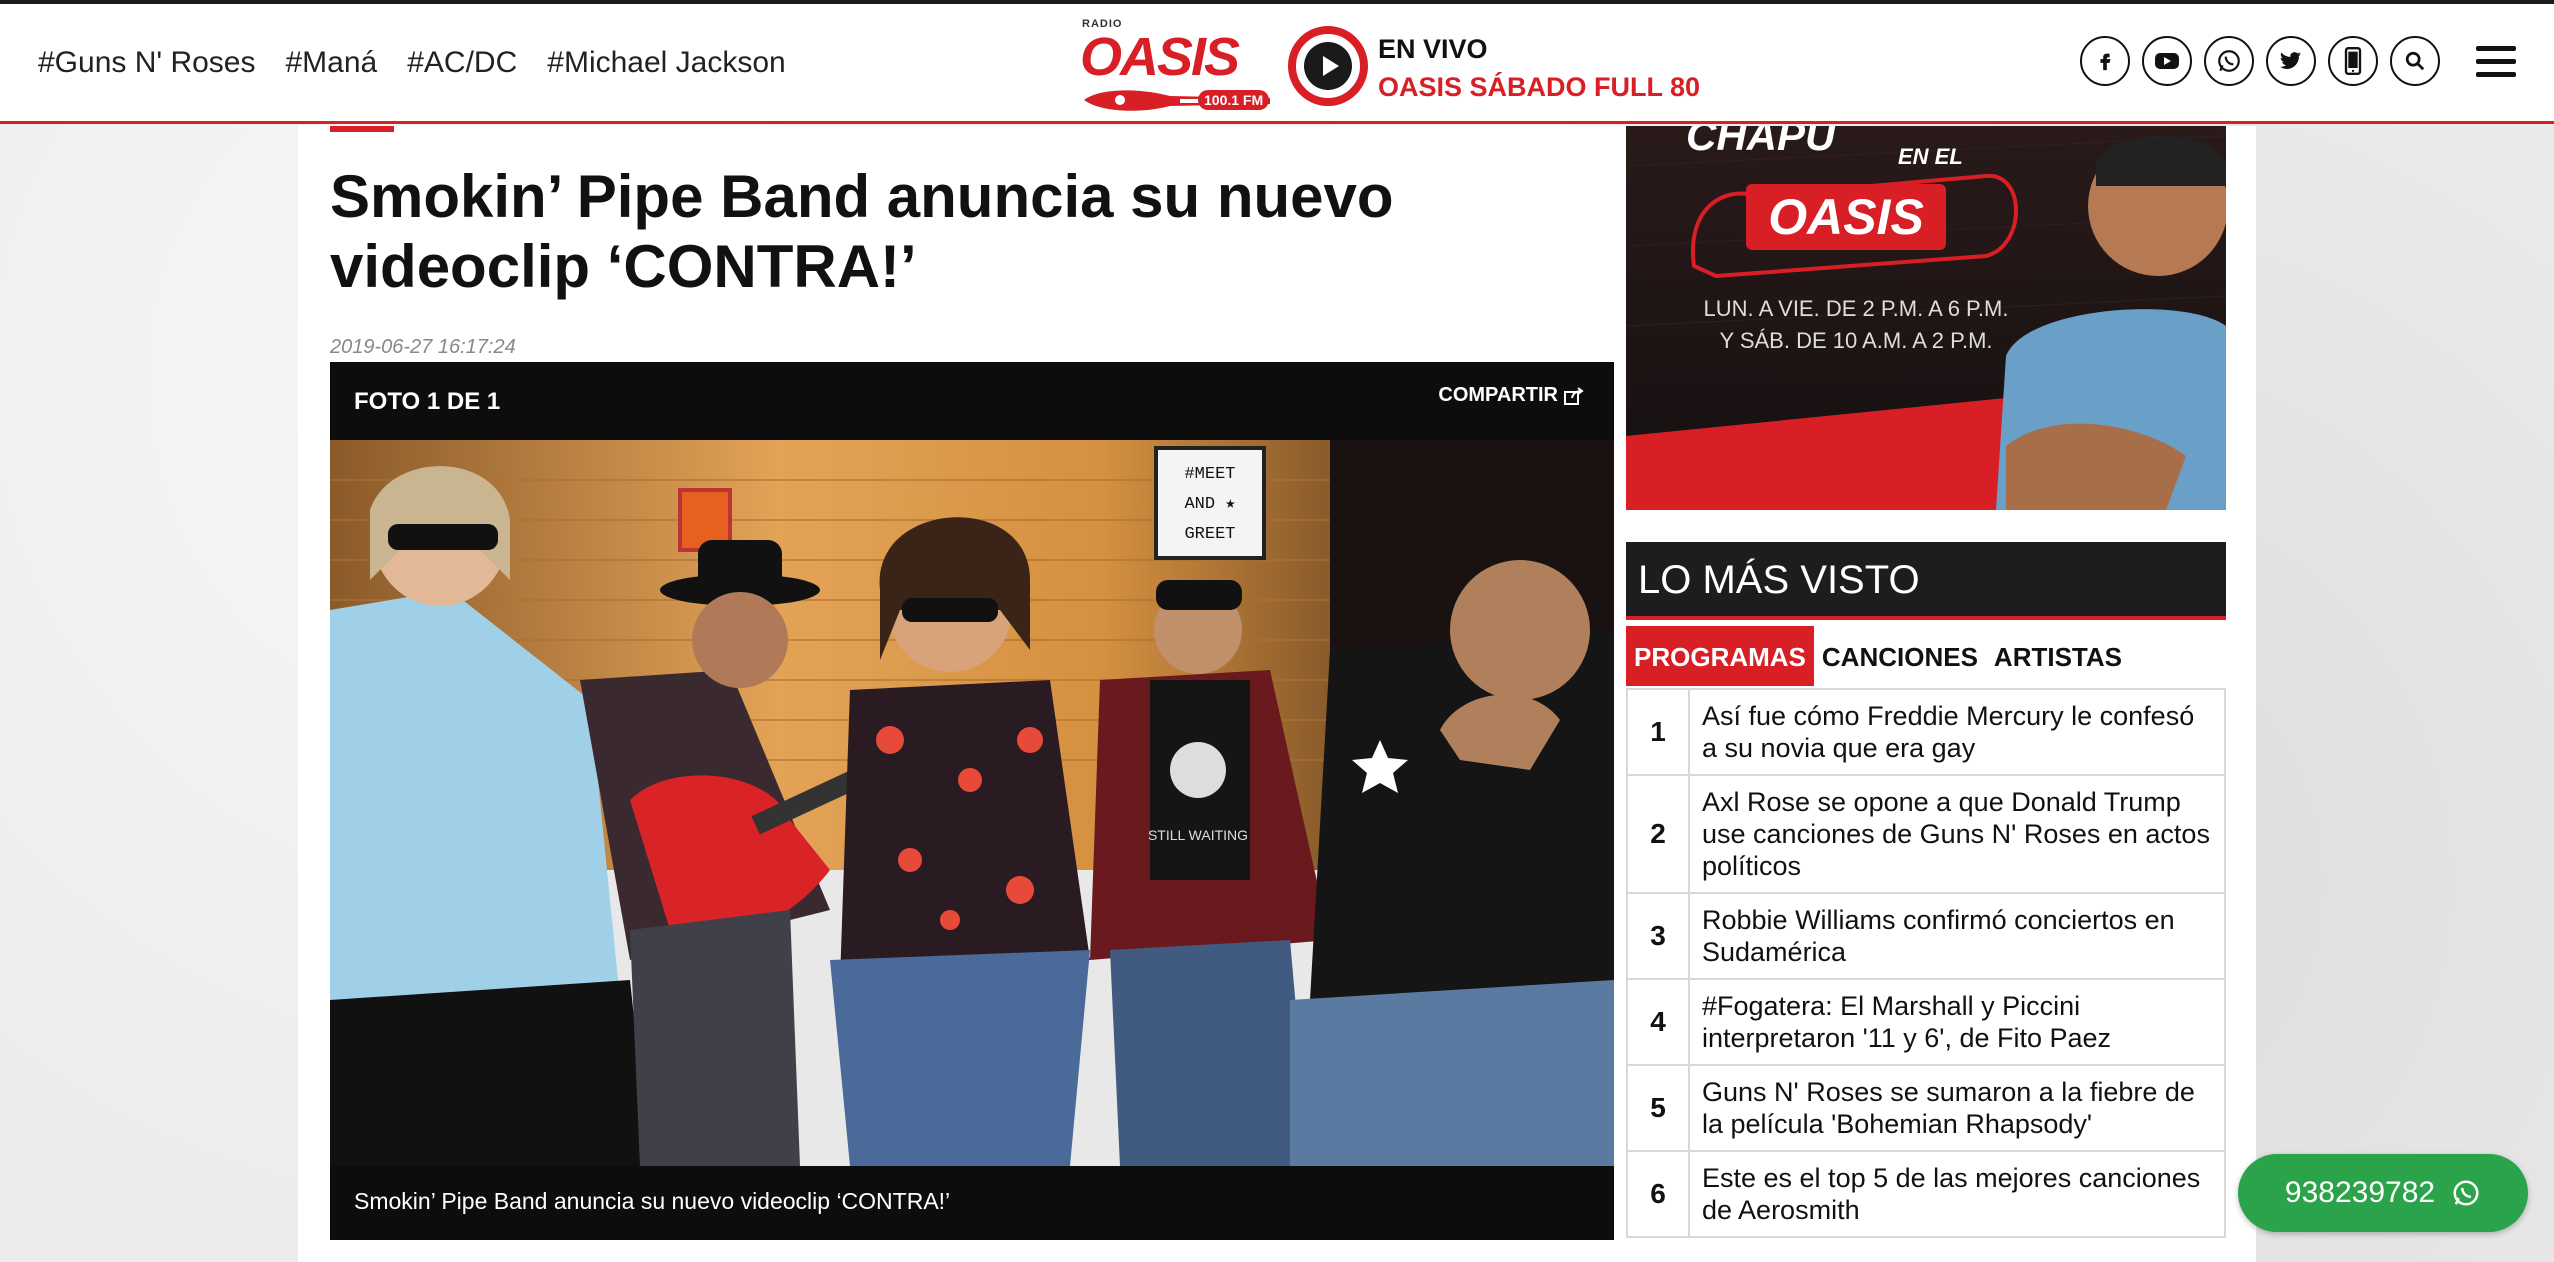 The image size is (2554, 1262). Describe the element at coordinates (1574, 395) in the screenshot. I see `share-icon` at that location.